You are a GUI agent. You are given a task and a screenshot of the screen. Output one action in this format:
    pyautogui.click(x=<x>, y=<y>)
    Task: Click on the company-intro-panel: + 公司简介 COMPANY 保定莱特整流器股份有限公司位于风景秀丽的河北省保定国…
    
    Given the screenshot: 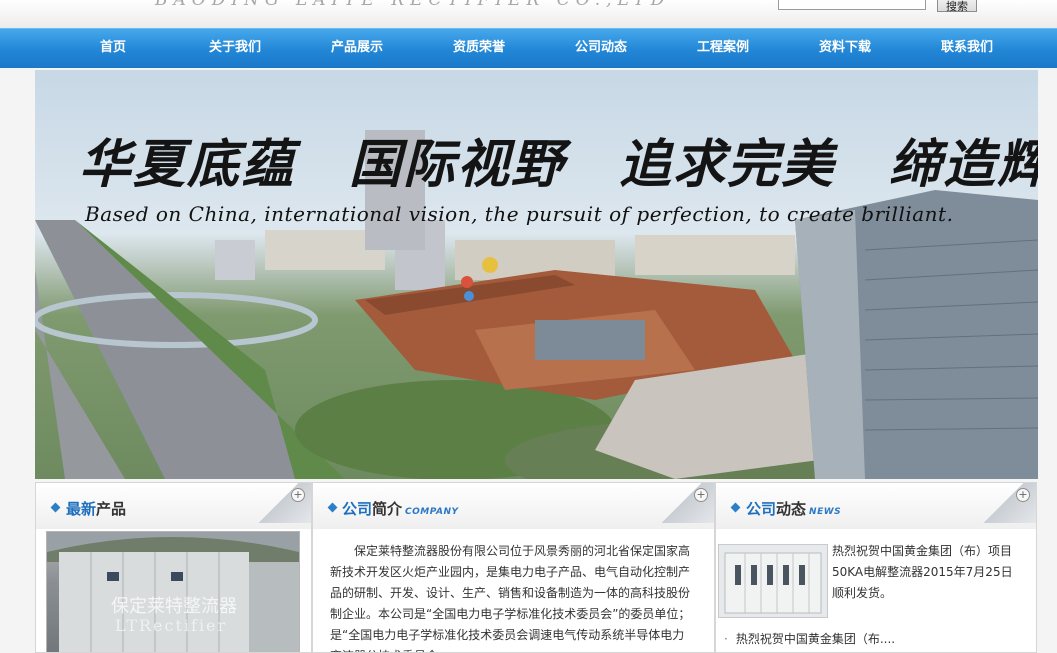 What is the action you would take?
    pyautogui.click(x=513, y=567)
    